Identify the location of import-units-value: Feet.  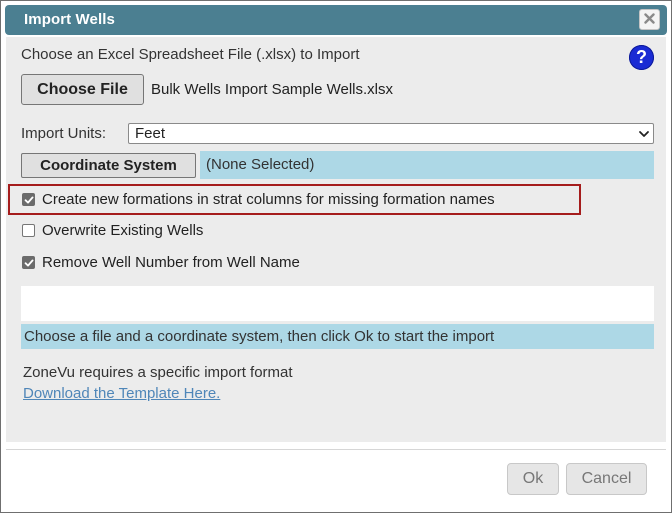
(150, 133).